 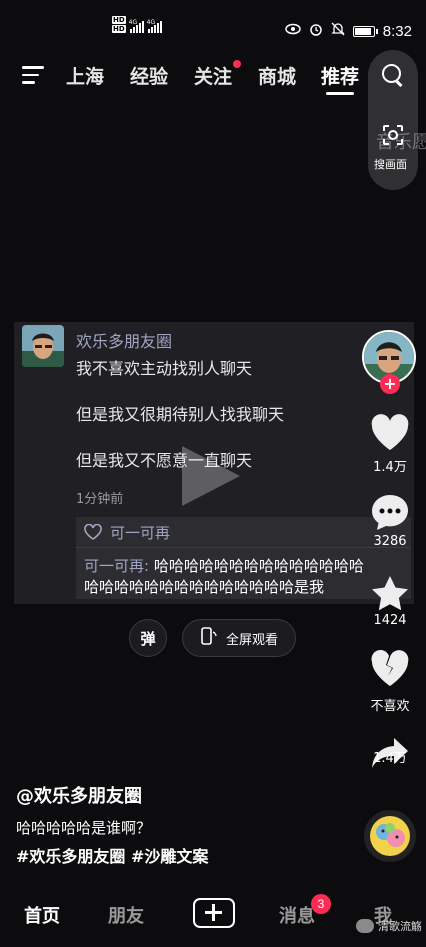 I want to click on broken-heart-icon, so click(x=390, y=669).